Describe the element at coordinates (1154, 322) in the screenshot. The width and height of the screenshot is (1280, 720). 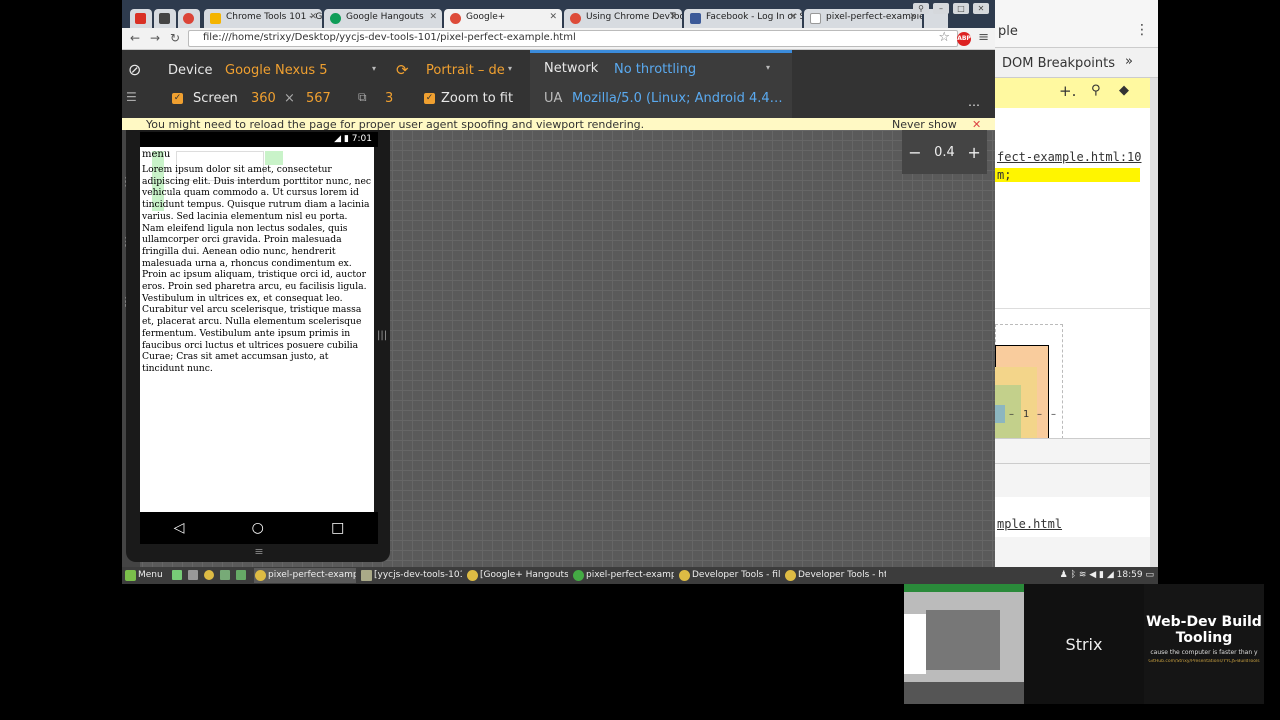
I see `devtools-scrollbar` at that location.